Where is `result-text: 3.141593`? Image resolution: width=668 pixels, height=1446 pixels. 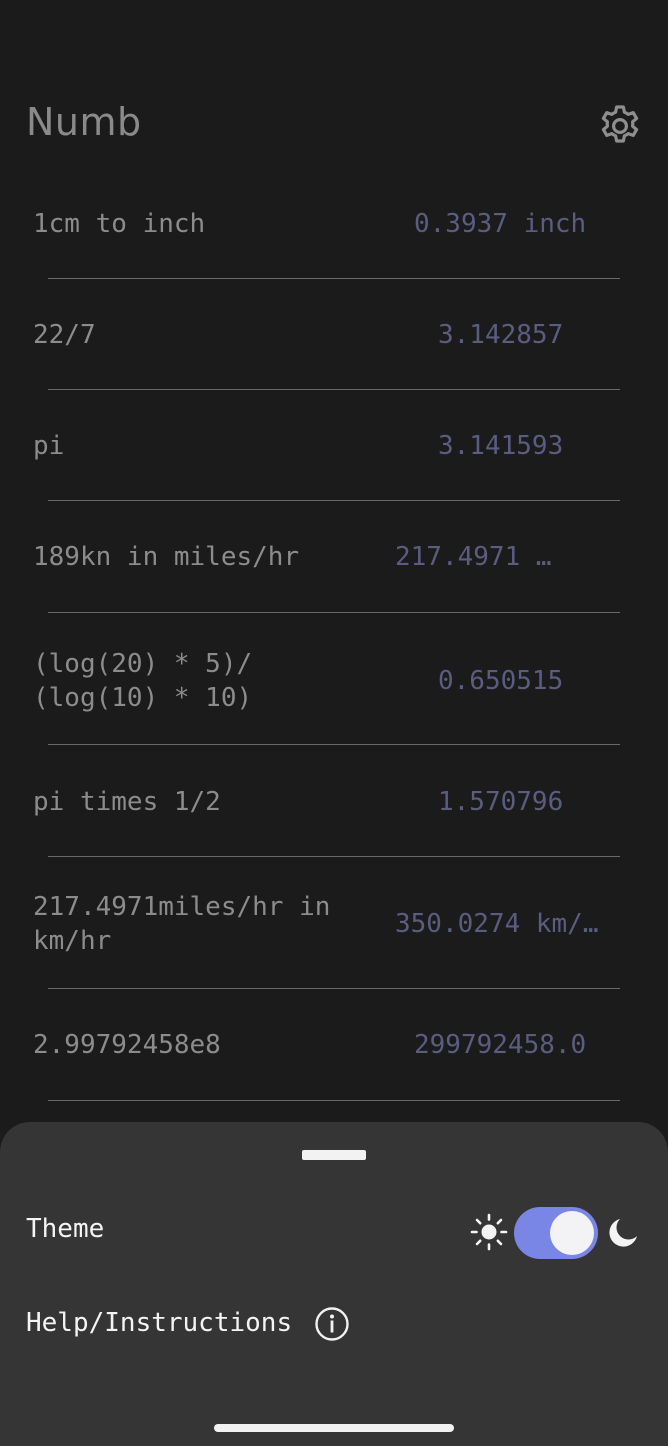
result-text: 3.141593 is located at coordinates (501, 446).